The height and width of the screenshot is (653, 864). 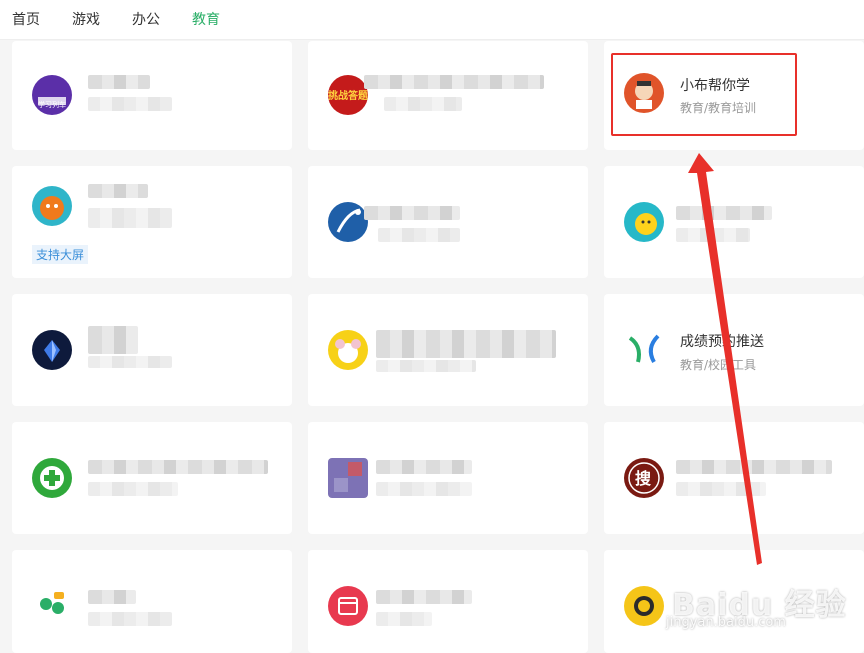 What do you see at coordinates (52, 478) in the screenshot?
I see `green-cross-logo-icon` at bounding box center [52, 478].